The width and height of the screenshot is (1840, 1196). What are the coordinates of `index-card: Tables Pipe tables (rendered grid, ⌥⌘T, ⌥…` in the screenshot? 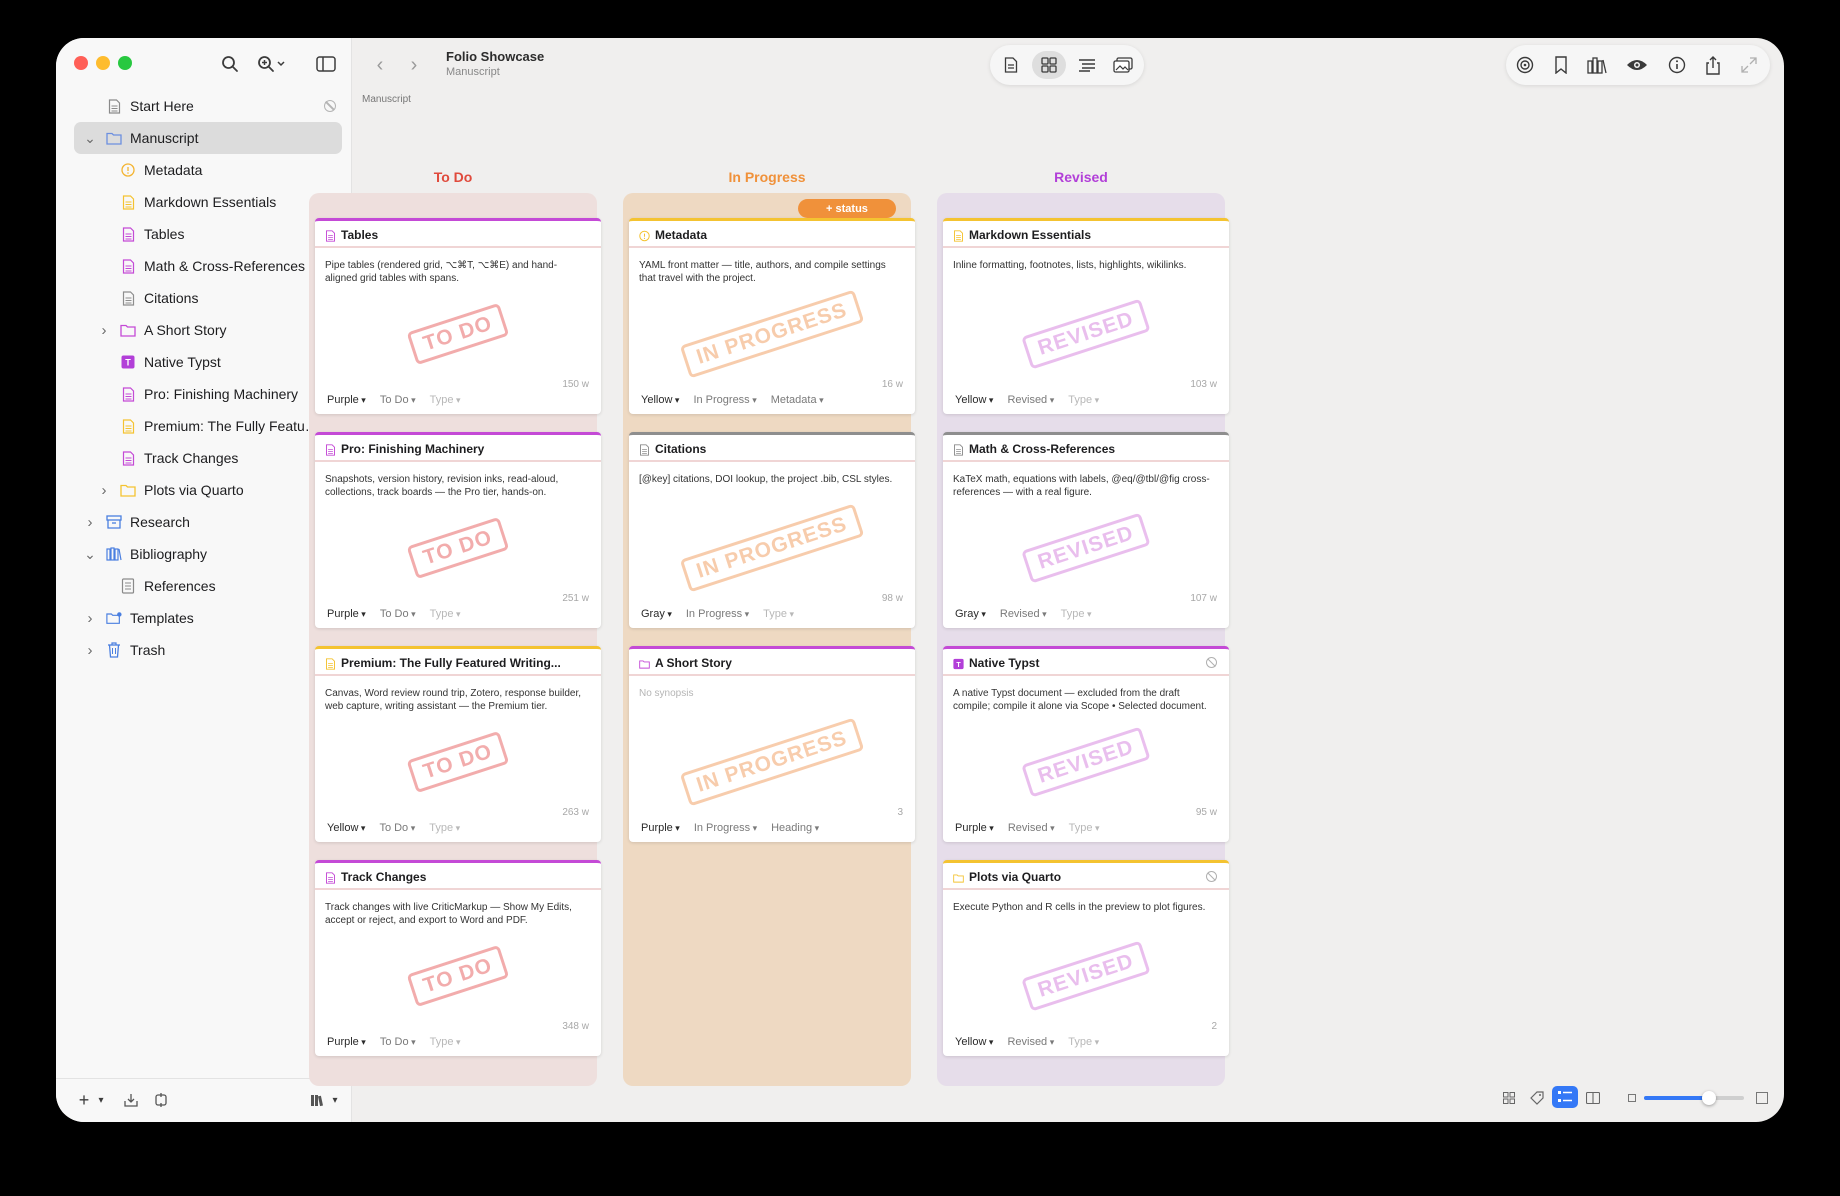 It's located at (458, 316).